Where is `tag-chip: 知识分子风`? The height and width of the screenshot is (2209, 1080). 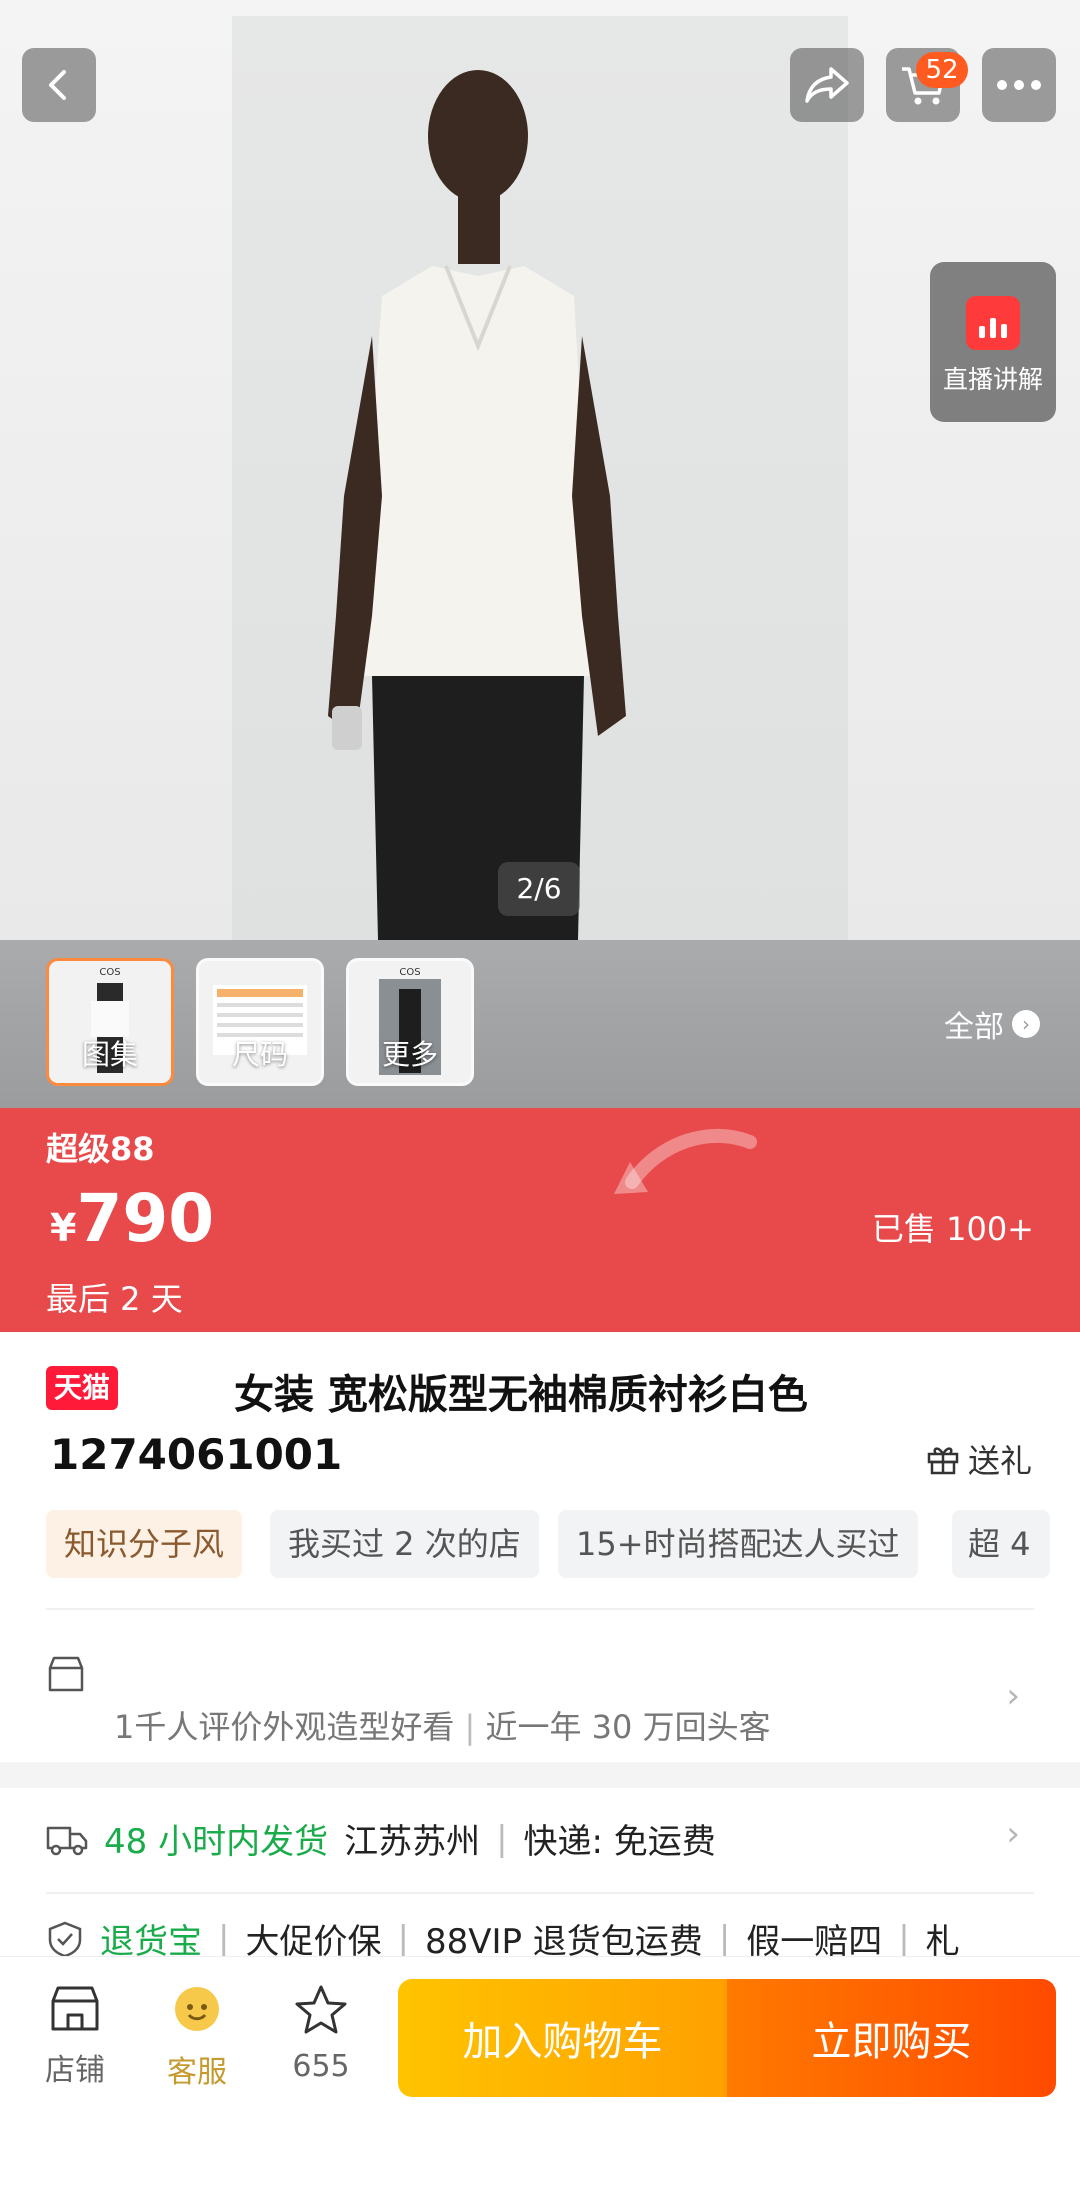 tag-chip: 知识分子风 is located at coordinates (144, 1544).